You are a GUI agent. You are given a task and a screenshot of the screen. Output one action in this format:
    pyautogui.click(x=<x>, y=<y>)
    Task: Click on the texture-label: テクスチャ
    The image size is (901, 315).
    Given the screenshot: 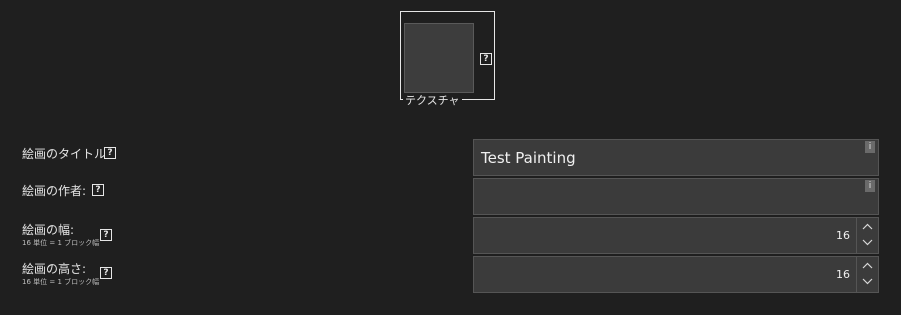 What is the action you would take?
    pyautogui.click(x=432, y=101)
    